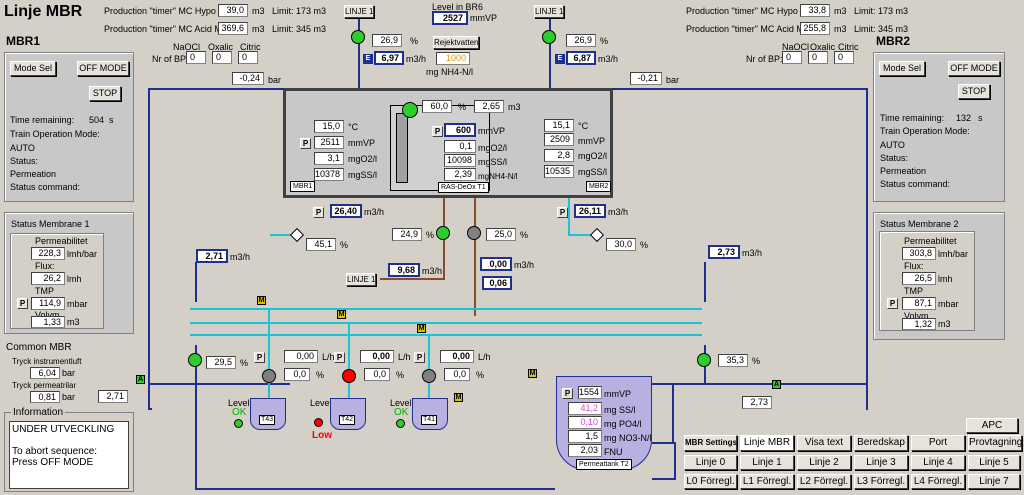  I want to click on mbr1-ss: 10378, so click(329, 174).